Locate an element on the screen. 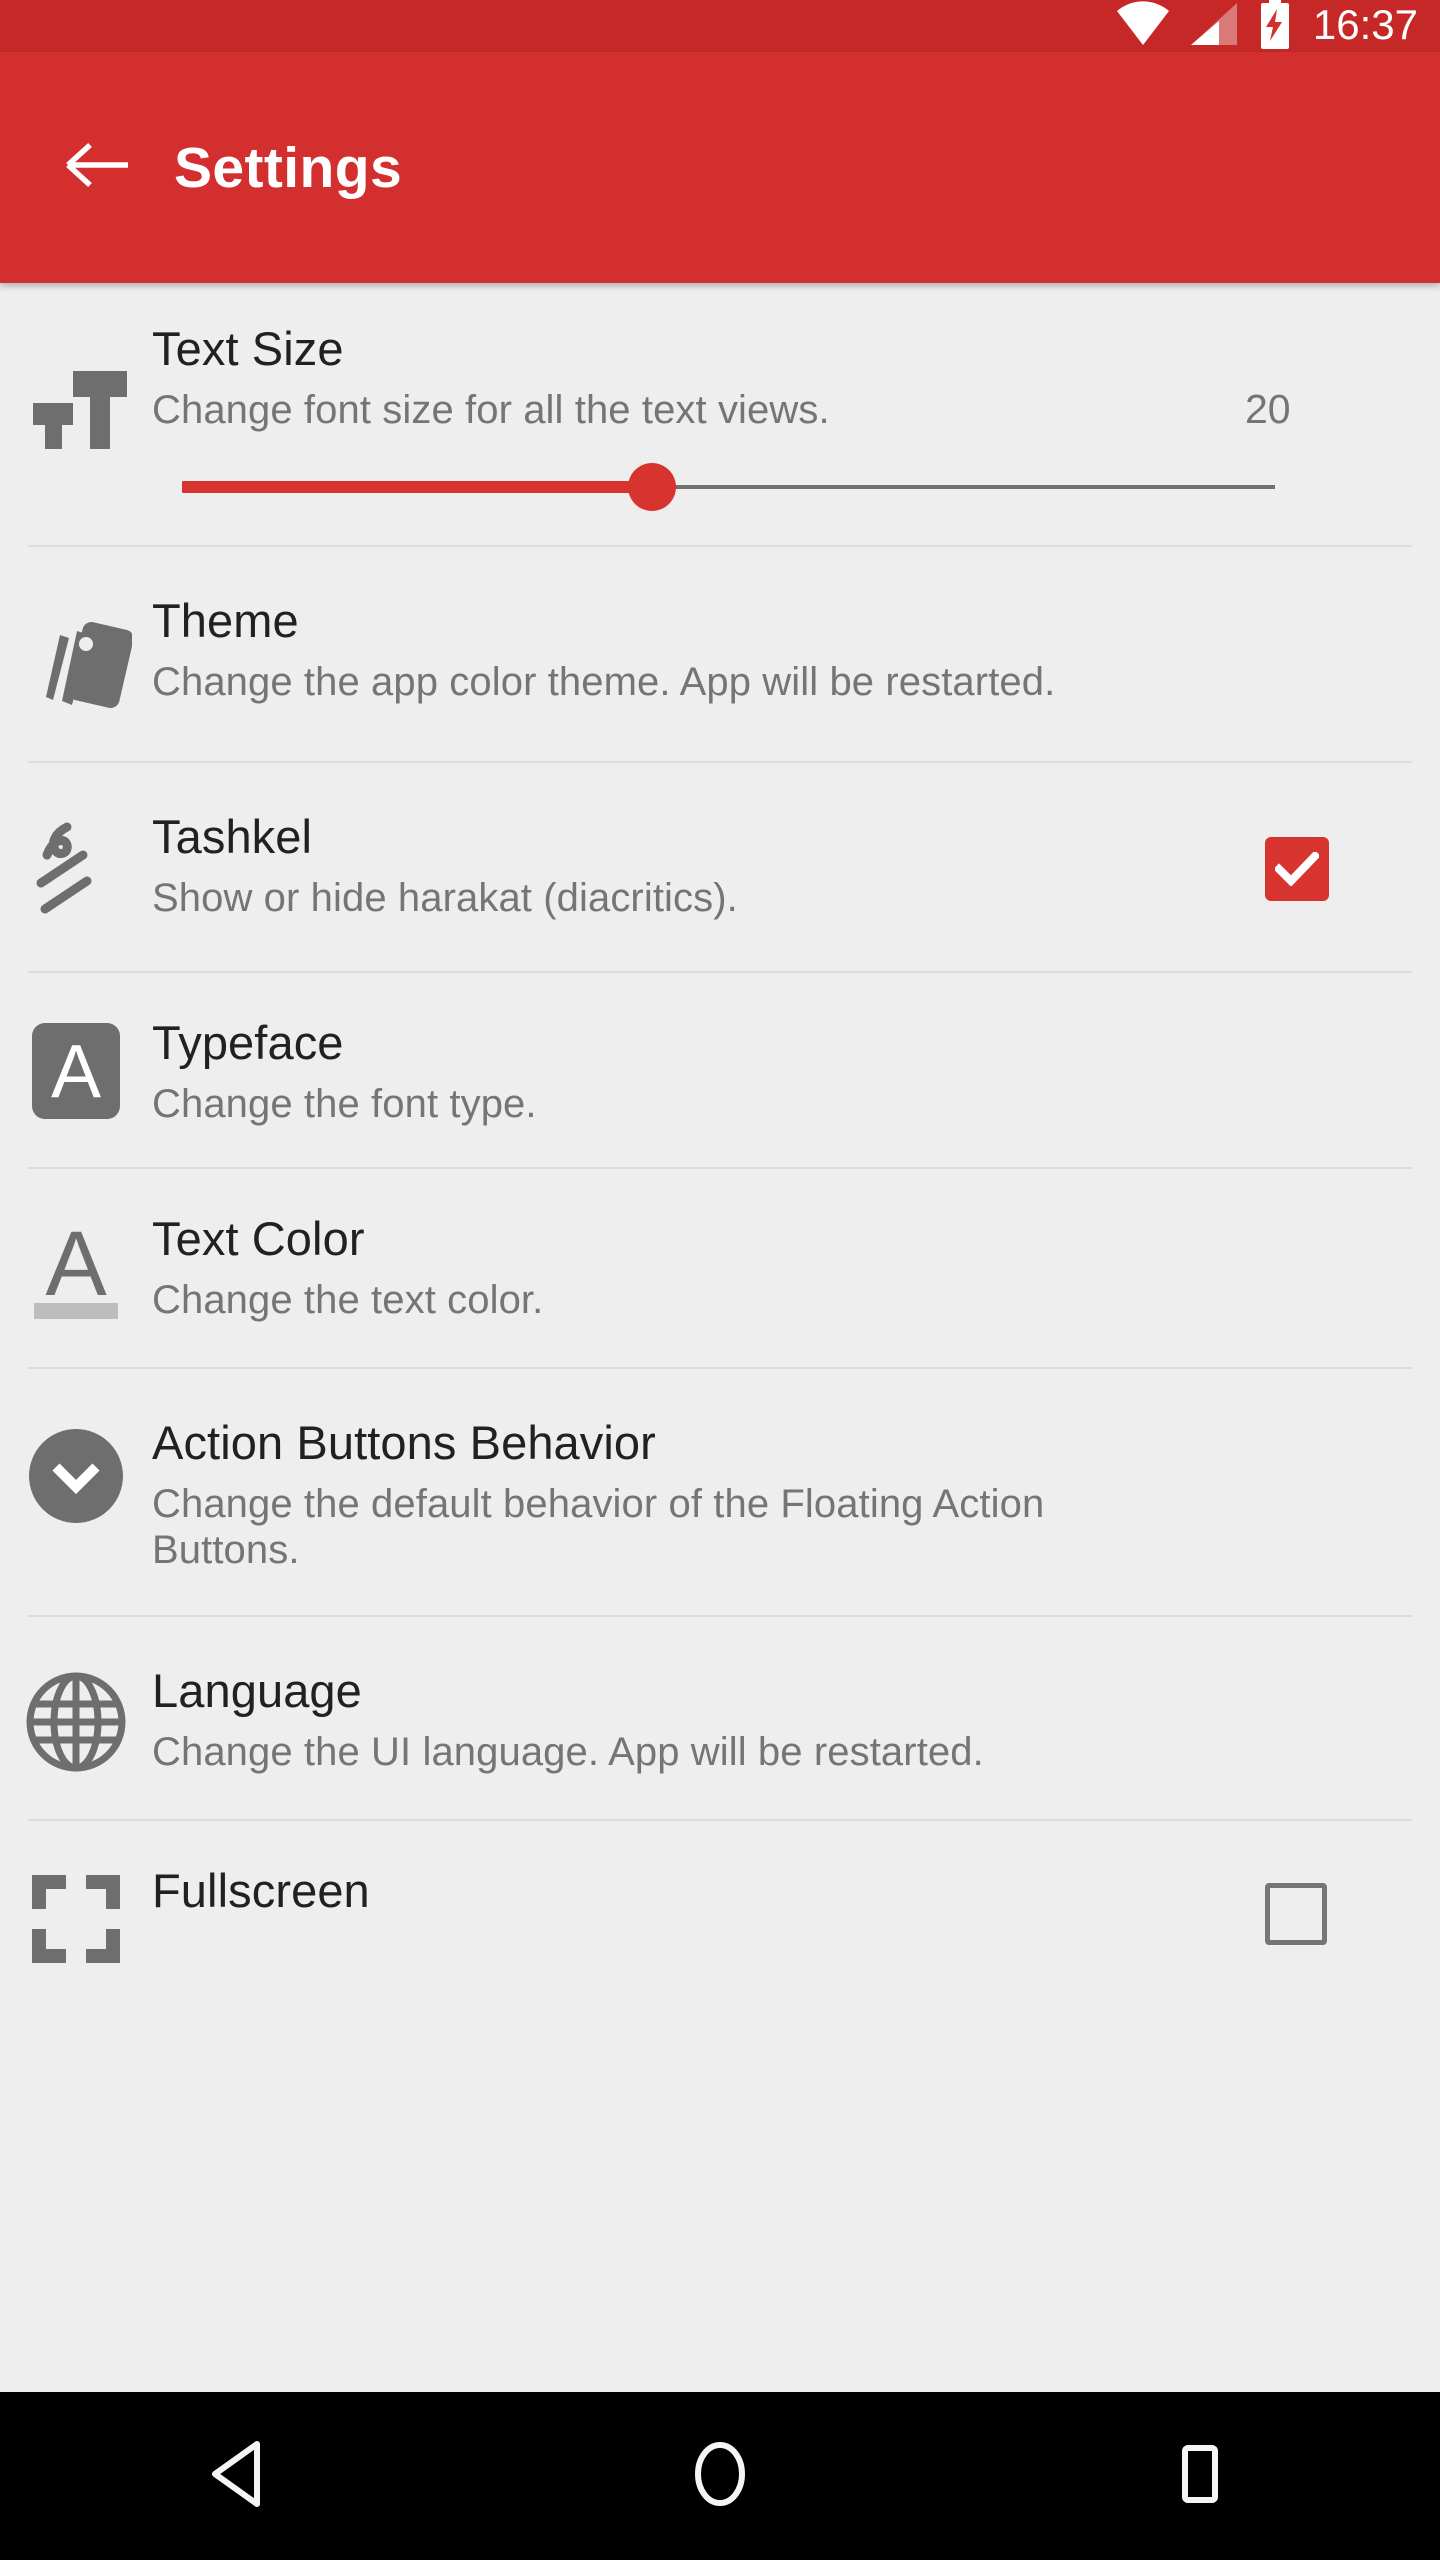  tashkel-checkbox is located at coordinates (1297, 869).